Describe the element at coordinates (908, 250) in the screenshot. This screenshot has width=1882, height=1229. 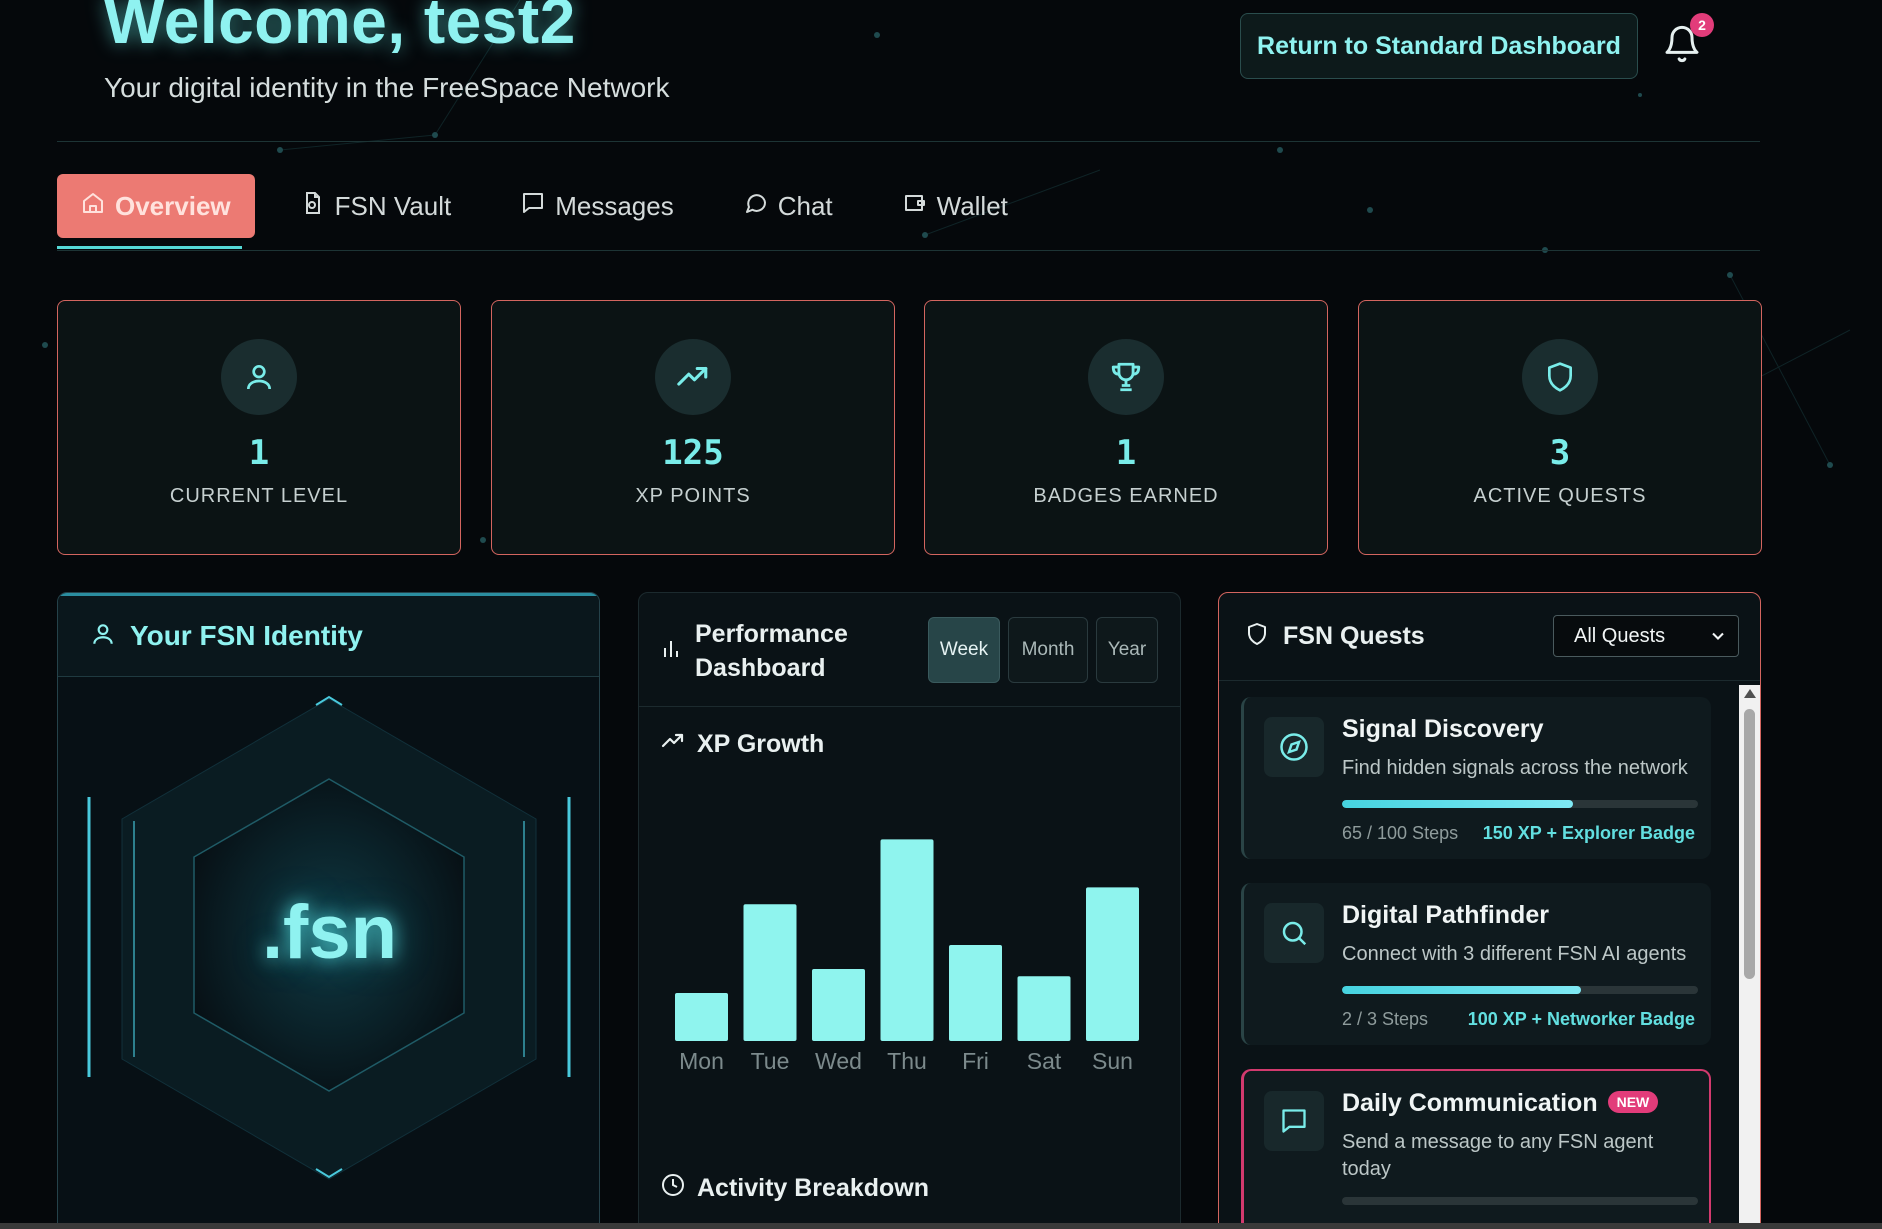
I see `tabs-divider` at that location.